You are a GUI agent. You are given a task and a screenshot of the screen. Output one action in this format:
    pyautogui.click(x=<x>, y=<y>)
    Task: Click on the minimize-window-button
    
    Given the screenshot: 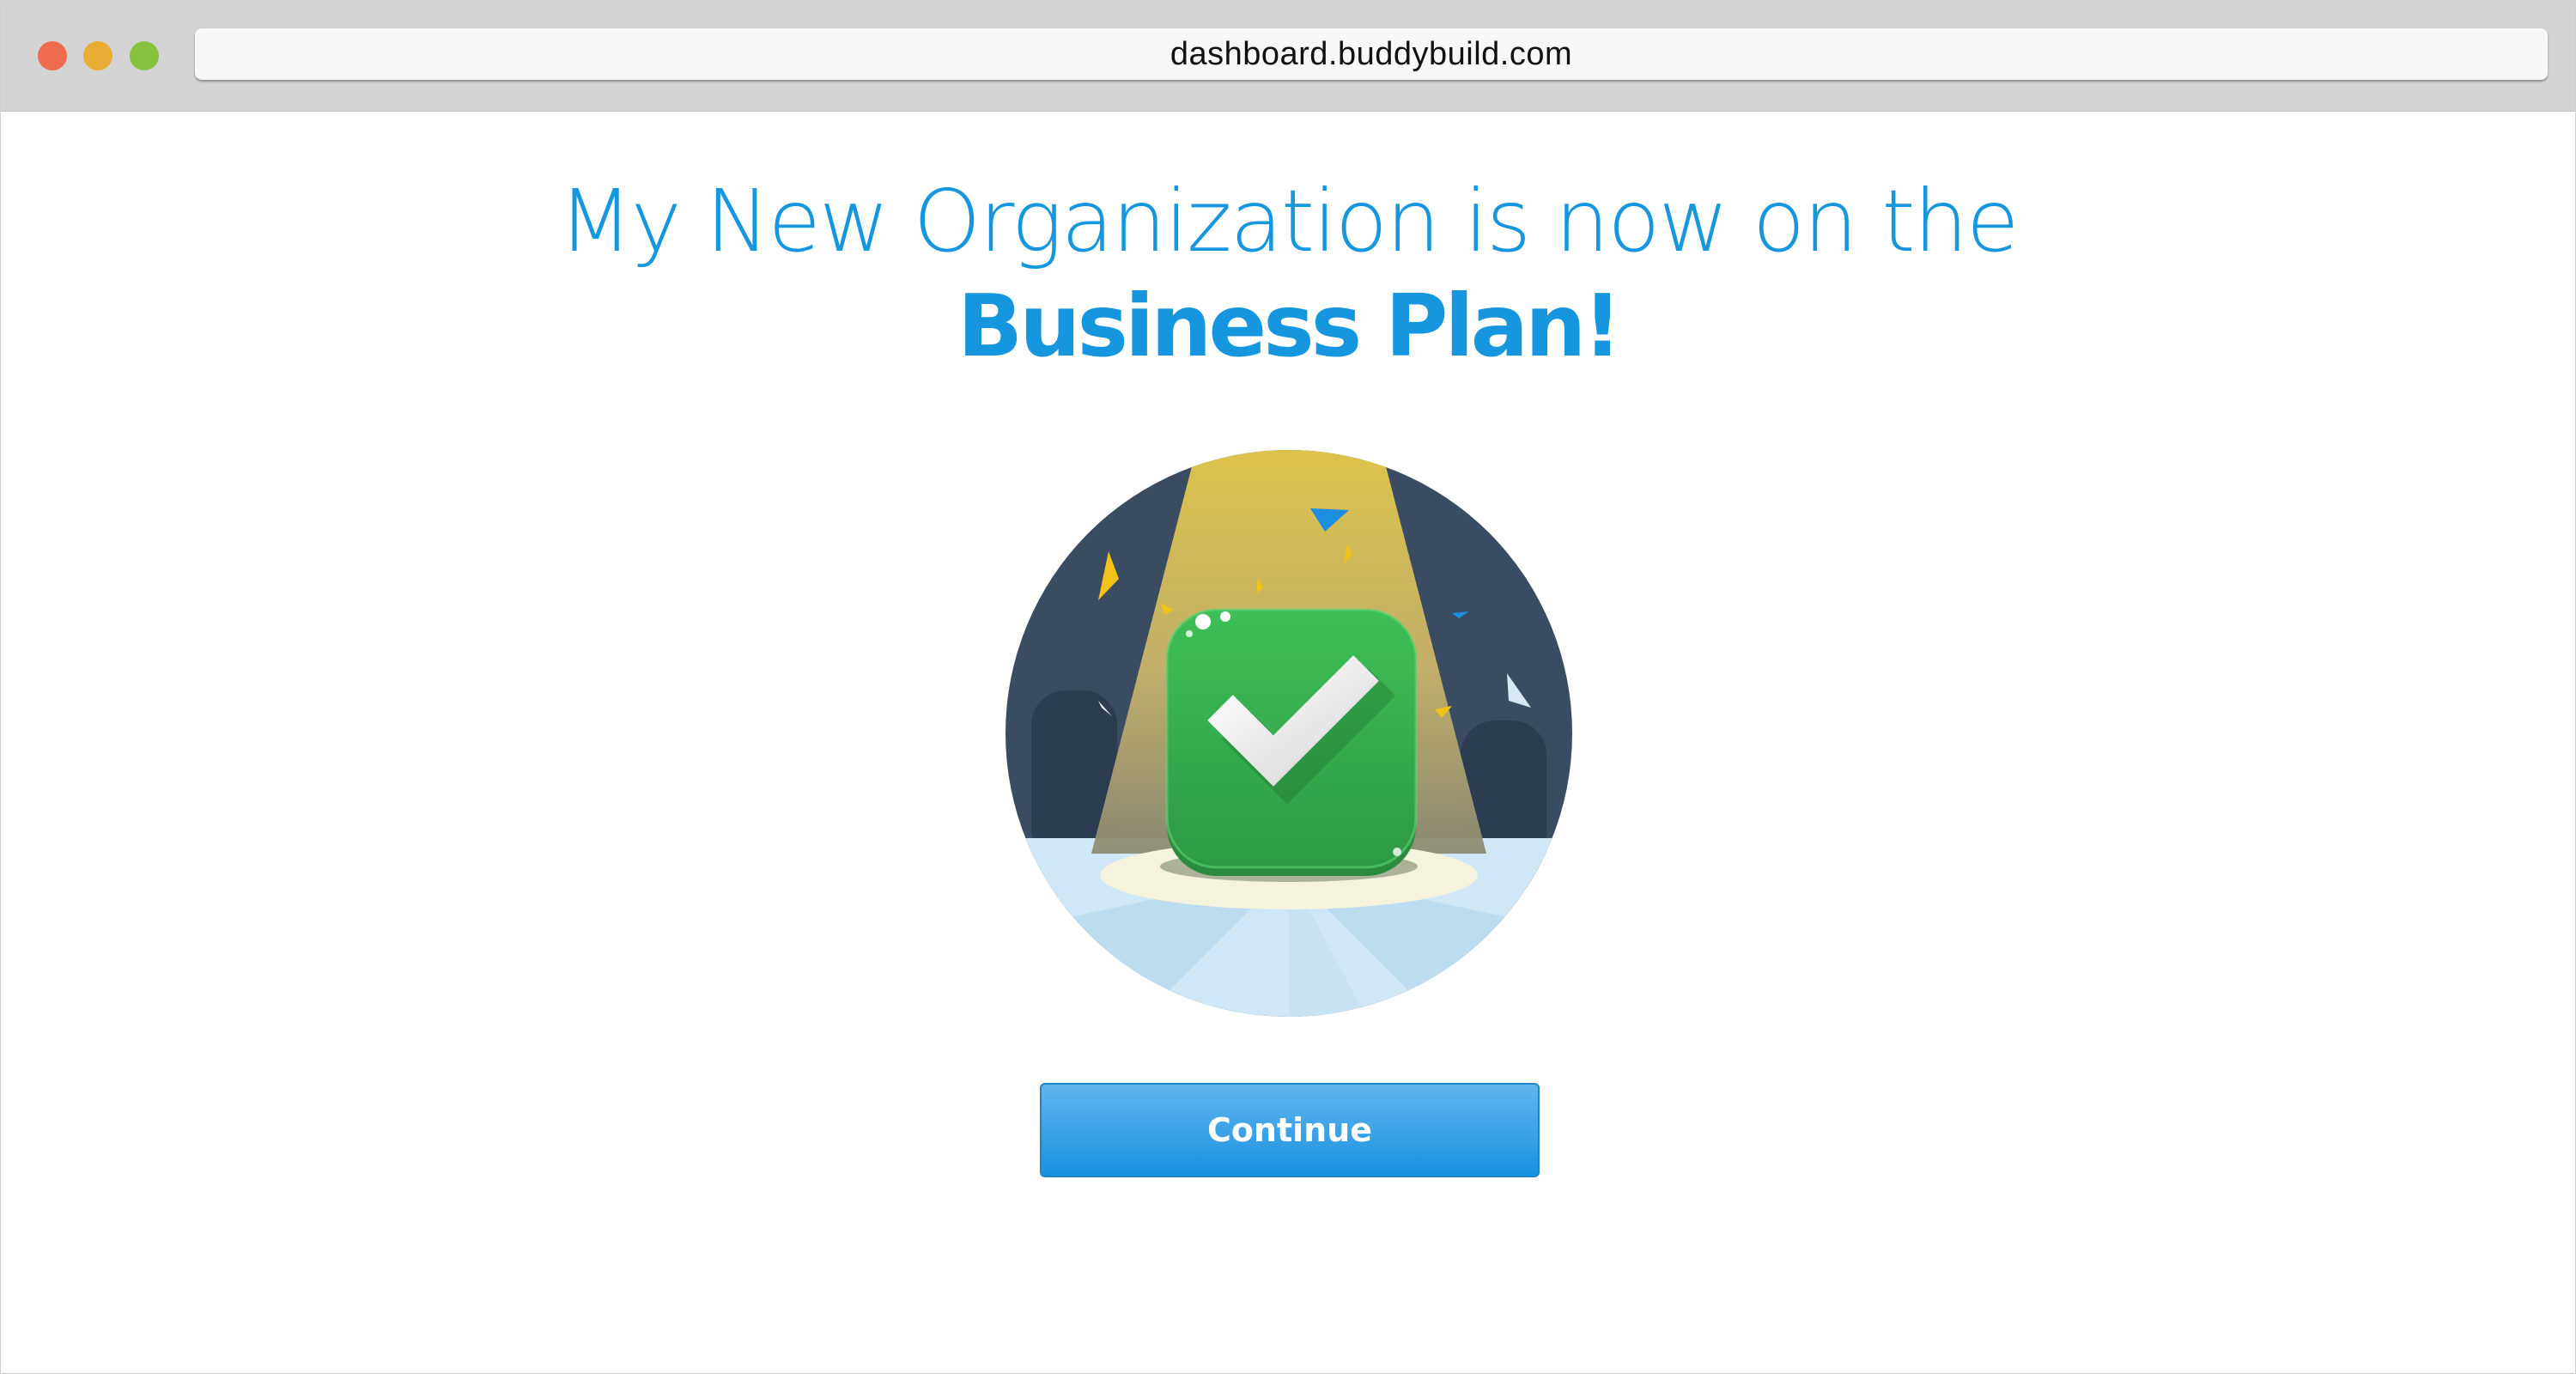 What is the action you would take?
    pyautogui.click(x=98, y=55)
    